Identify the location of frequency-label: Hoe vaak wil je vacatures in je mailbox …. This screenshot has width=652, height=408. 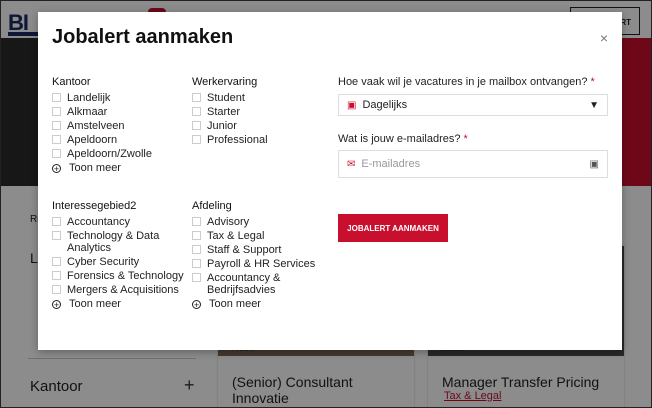
(466, 82).